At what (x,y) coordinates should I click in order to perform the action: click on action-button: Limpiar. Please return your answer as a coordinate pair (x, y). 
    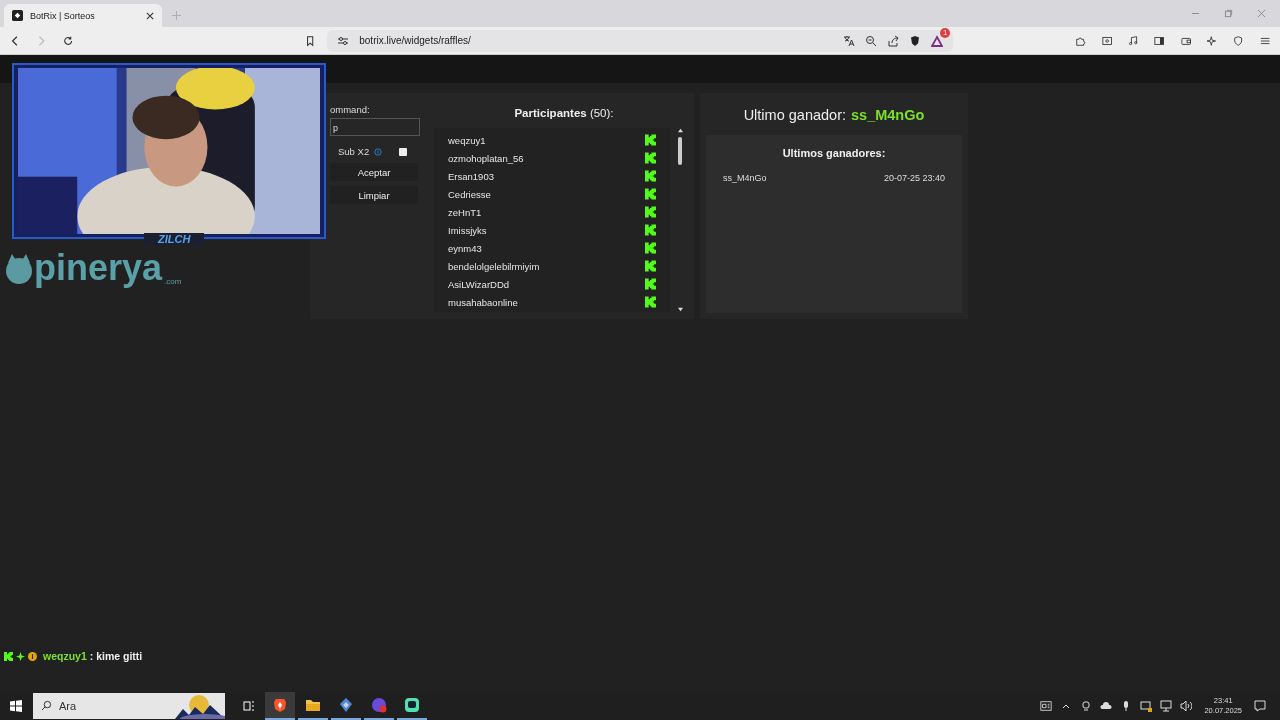
    Looking at the image, I should click on (374, 195).